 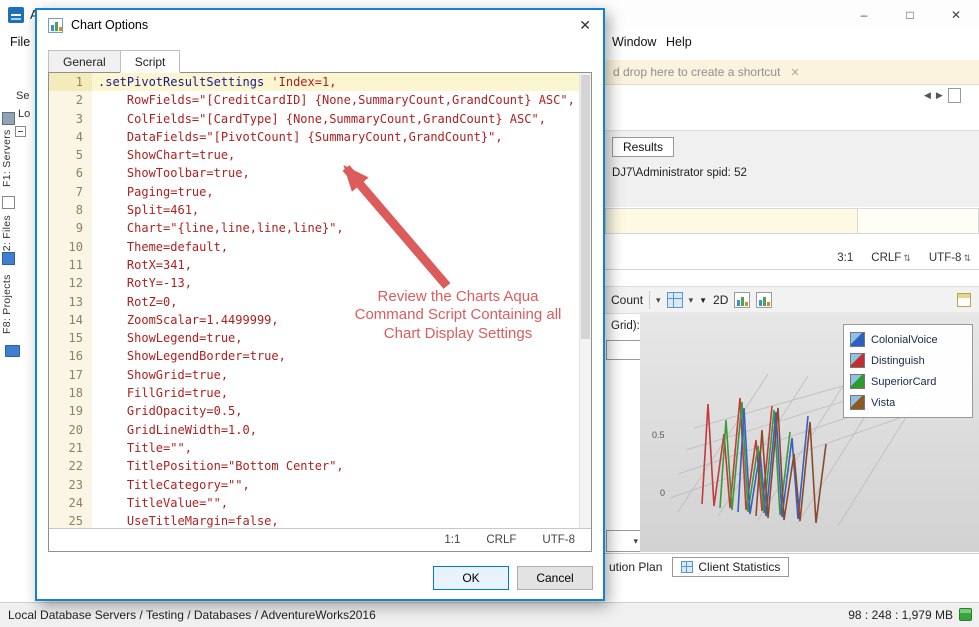 I want to click on line-number: 14, so click(x=70, y=320).